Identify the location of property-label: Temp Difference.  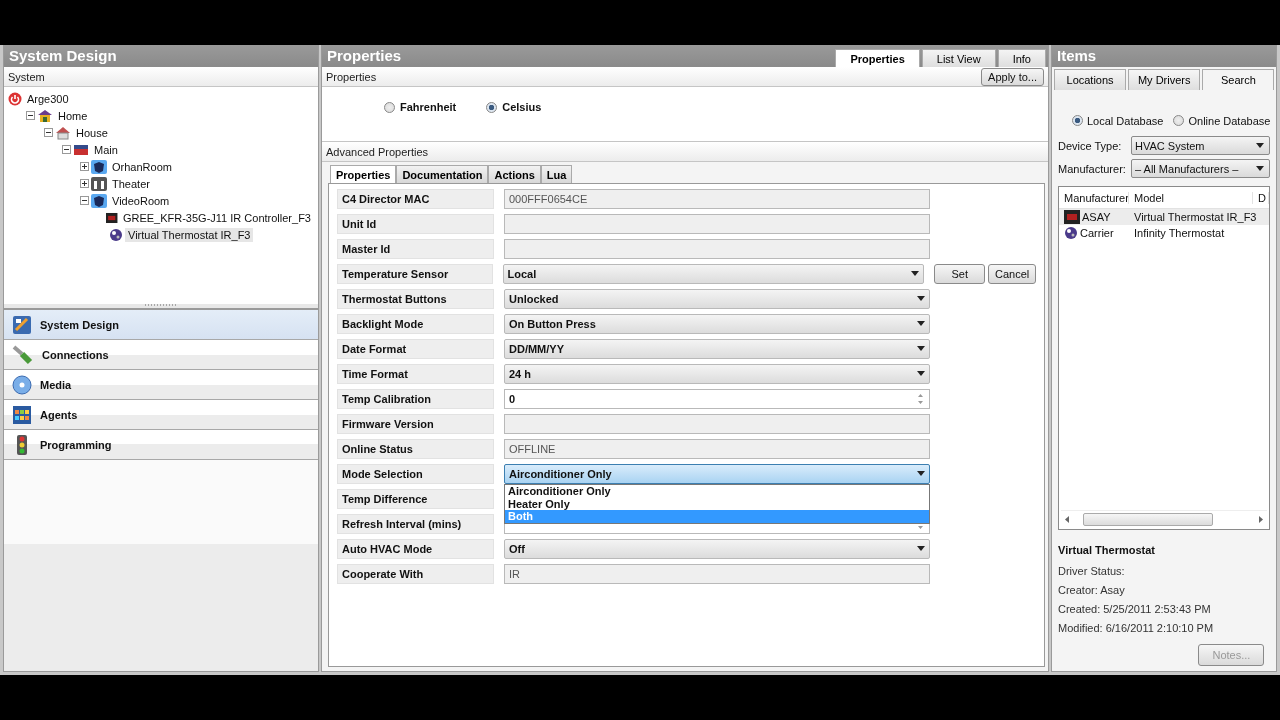
(415, 498).